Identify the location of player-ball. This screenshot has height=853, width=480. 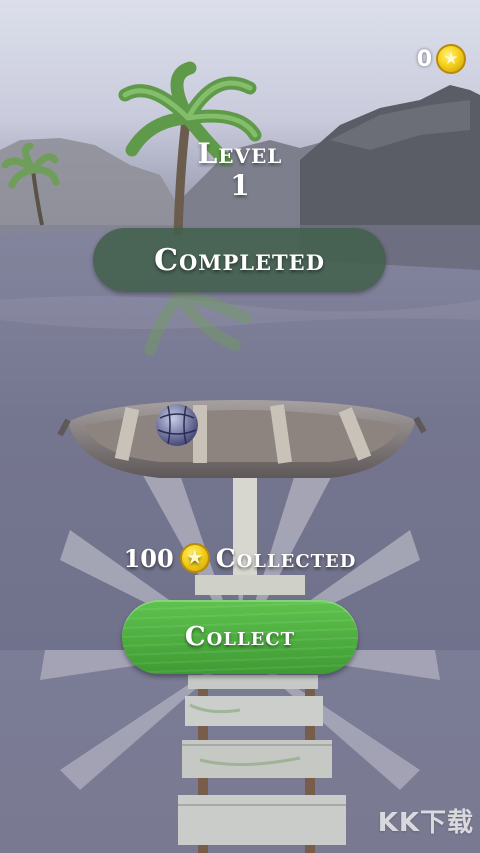
(177, 425).